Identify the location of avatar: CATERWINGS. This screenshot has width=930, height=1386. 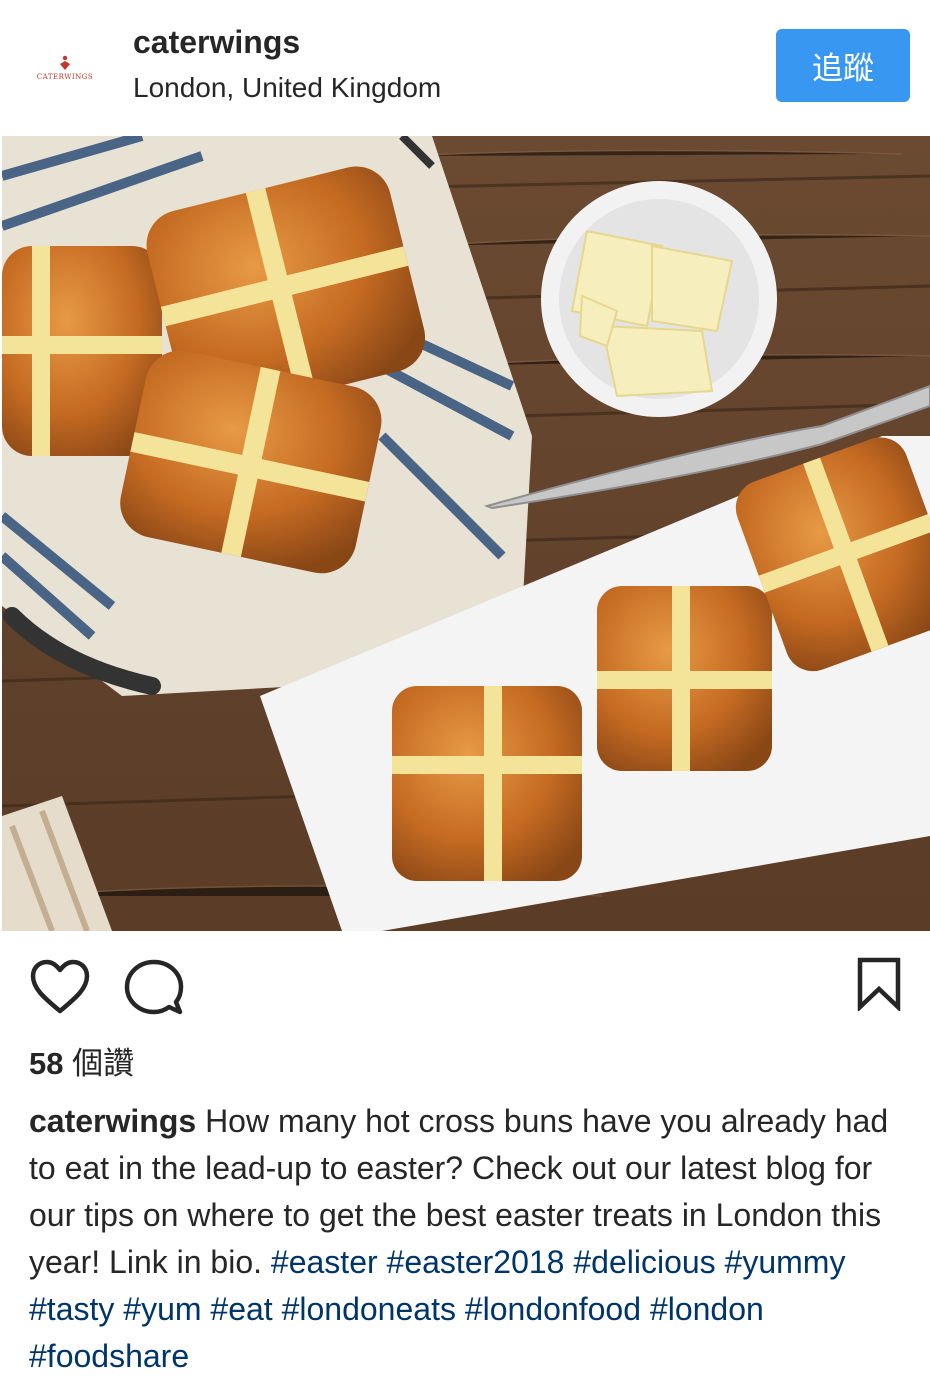
(65, 68).